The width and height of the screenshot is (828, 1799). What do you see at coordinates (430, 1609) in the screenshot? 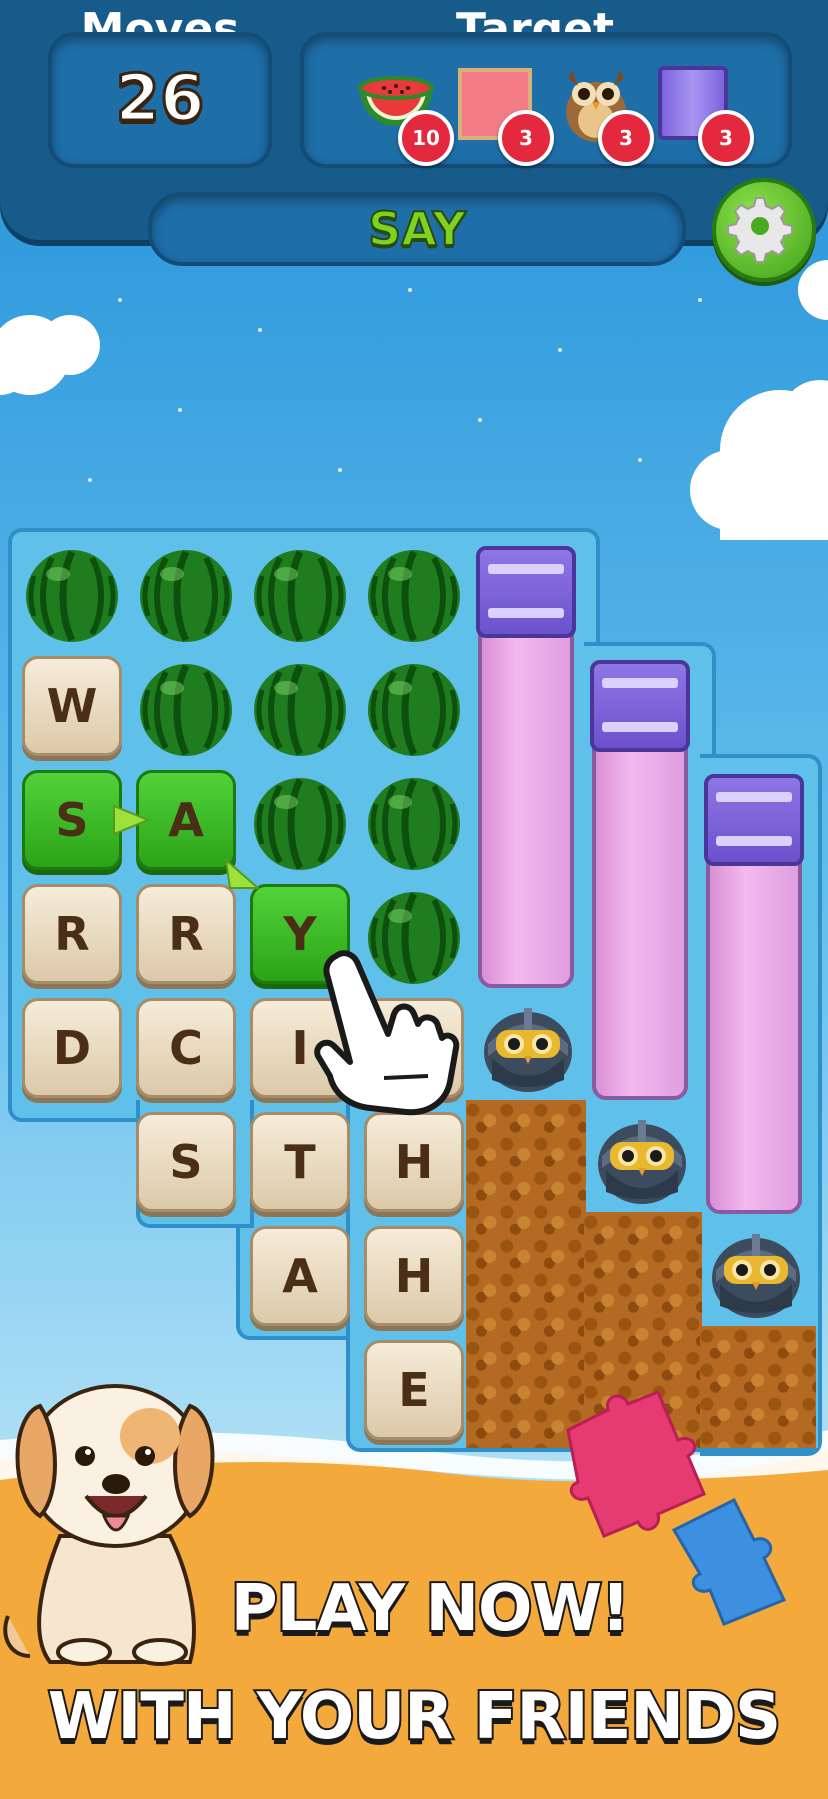
I see `promo-headline: PLAY NOW!` at bounding box center [430, 1609].